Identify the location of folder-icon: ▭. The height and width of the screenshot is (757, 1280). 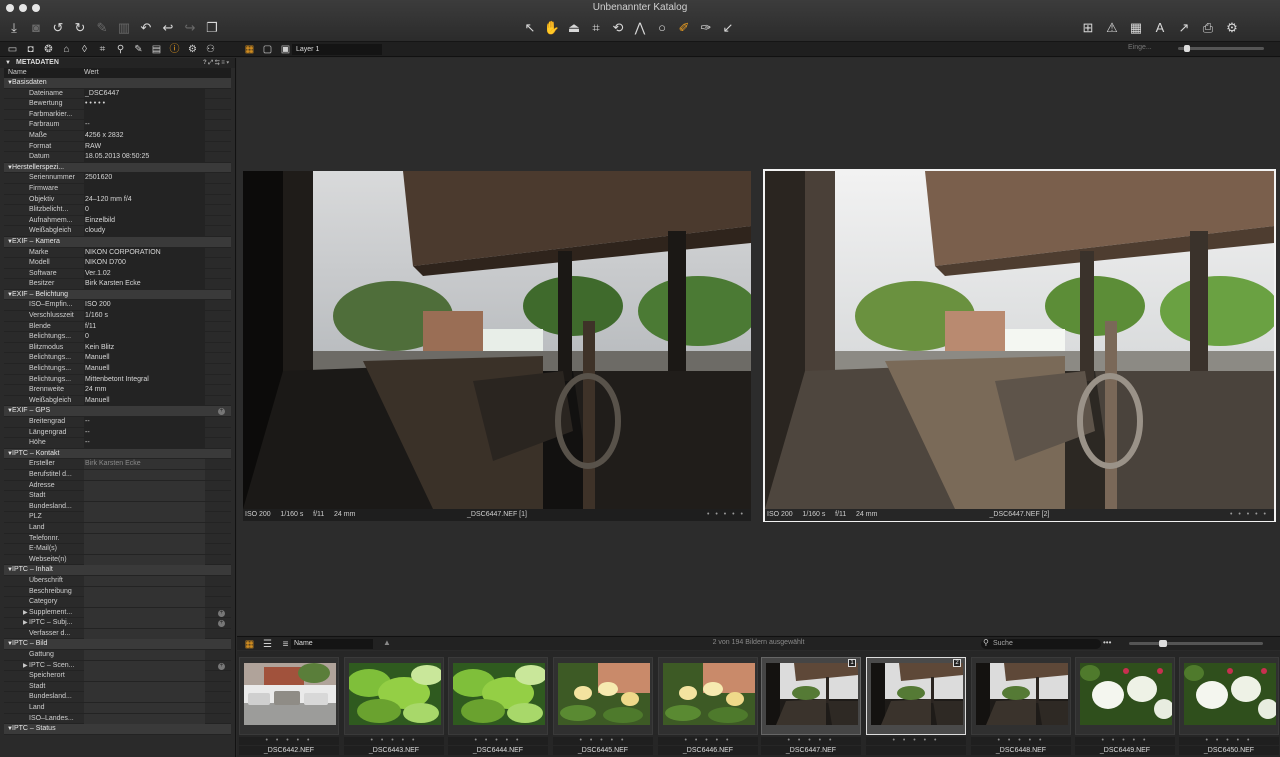
(12, 50).